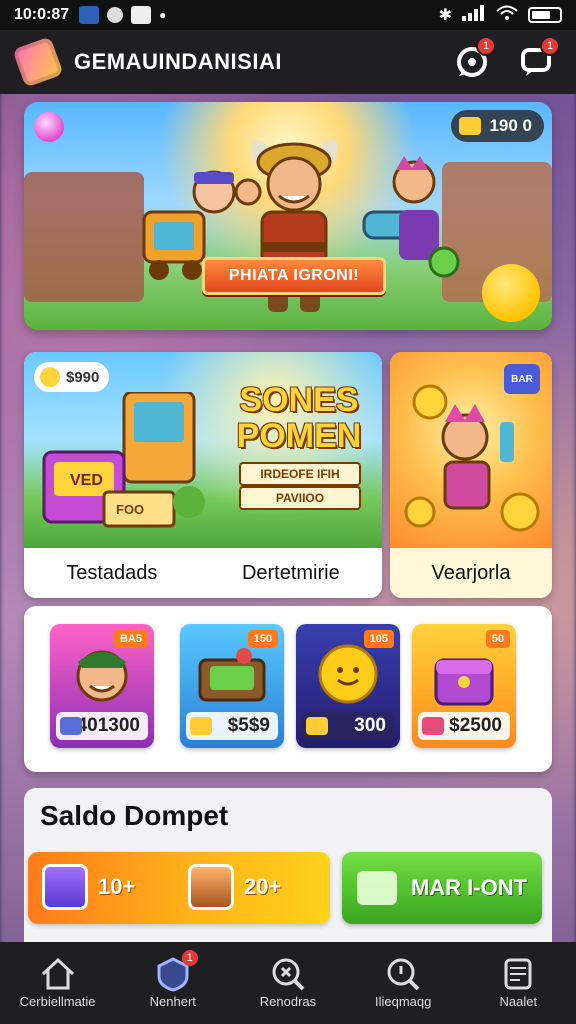 The image size is (576, 1024). What do you see at coordinates (123, 460) in the screenshot?
I see `arcade-machine-illustration` at bounding box center [123, 460].